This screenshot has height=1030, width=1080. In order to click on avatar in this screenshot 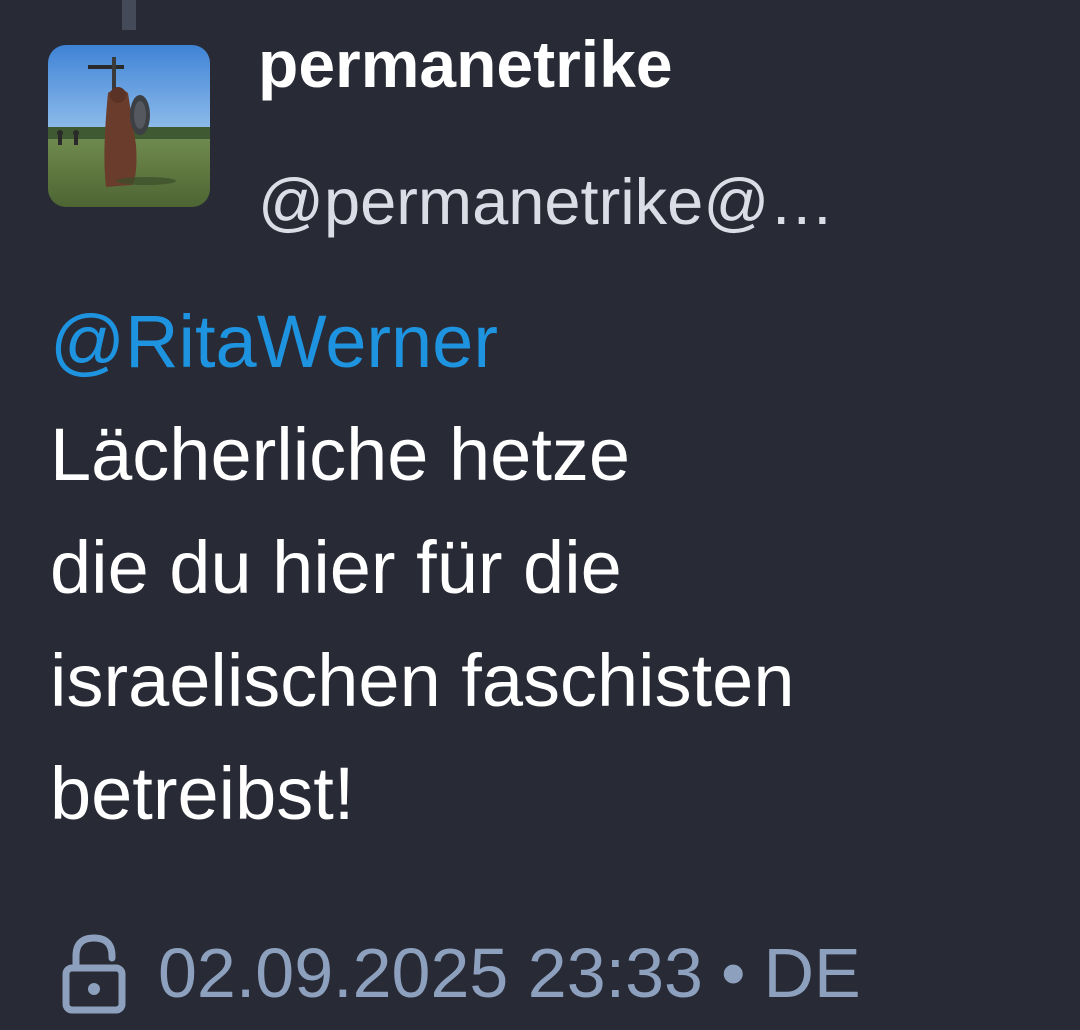, I will do `click(129, 126)`.